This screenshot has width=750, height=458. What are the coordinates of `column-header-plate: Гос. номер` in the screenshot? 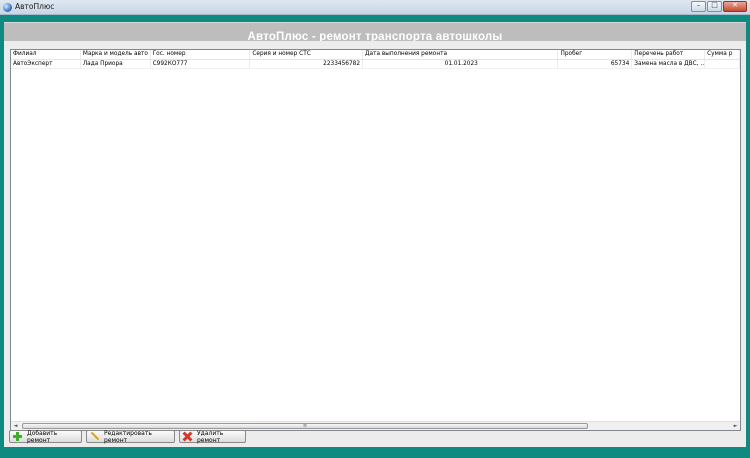 It's located at (201, 54).